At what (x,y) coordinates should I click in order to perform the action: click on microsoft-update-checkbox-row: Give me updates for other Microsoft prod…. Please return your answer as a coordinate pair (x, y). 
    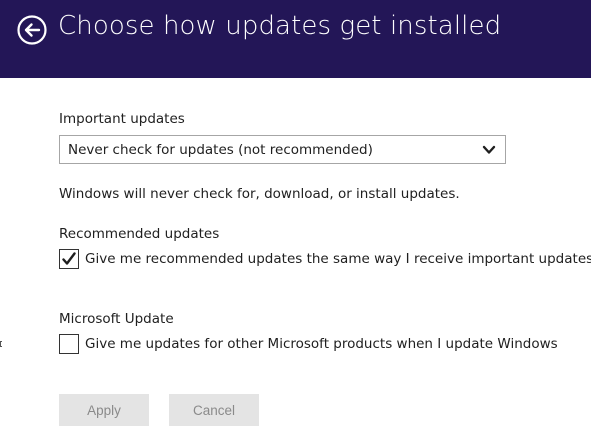
    Looking at the image, I should click on (319, 345).